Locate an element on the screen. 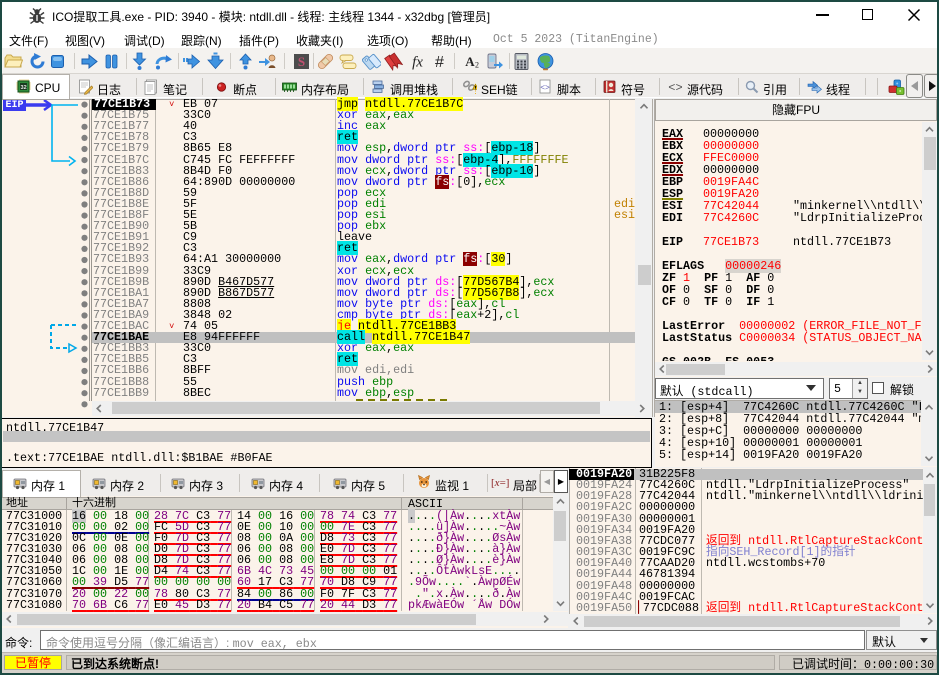 The width and height of the screenshot is (939, 675). svg-text: A is located at coordinates (470, 61).